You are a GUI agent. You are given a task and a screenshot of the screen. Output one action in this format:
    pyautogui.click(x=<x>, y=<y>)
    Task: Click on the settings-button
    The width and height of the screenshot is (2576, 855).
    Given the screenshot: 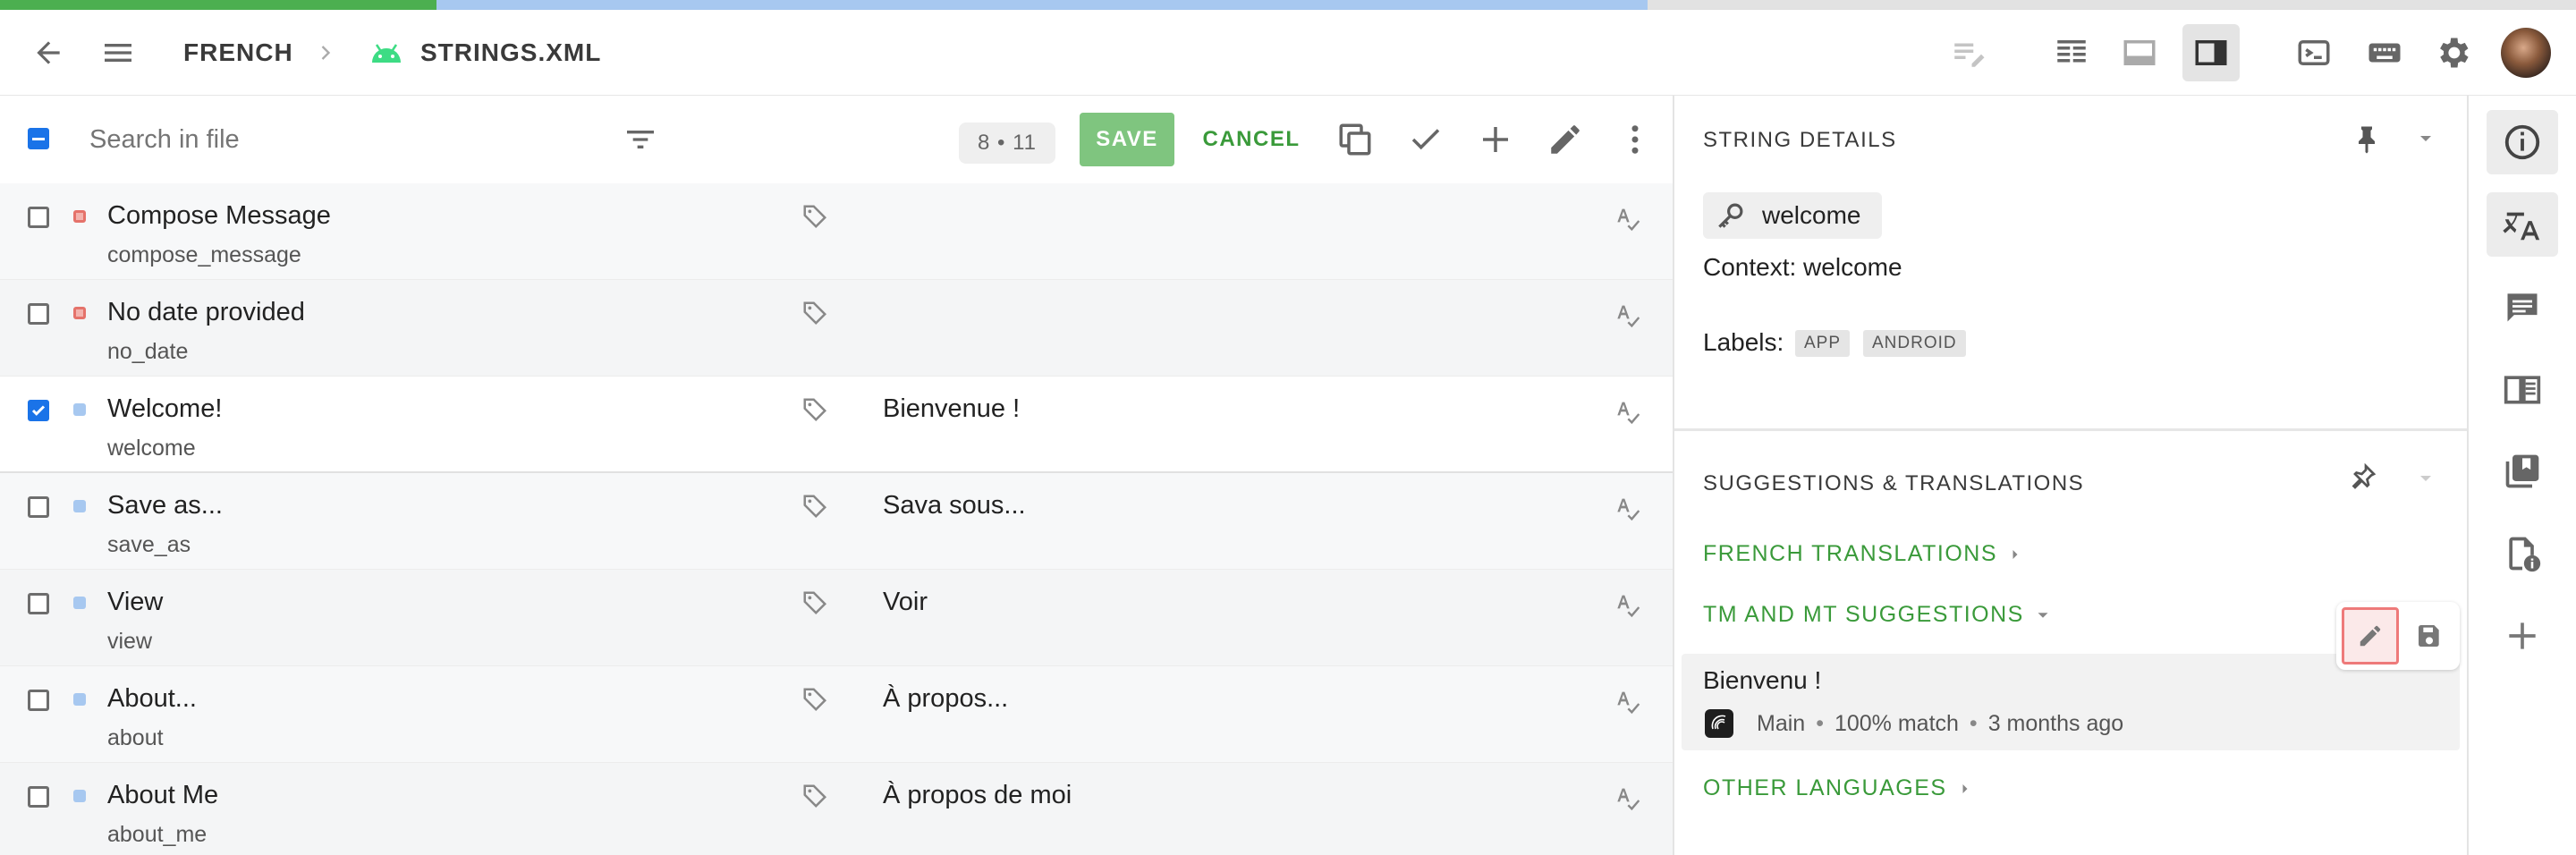 What is the action you would take?
    pyautogui.click(x=2452, y=53)
    